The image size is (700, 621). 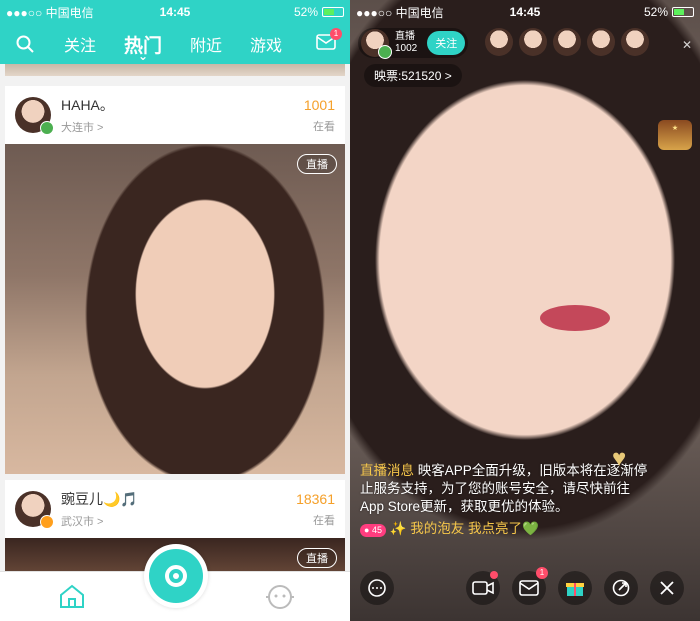 What do you see at coordinates (667, 588) in the screenshot?
I see `close-icon` at bounding box center [667, 588].